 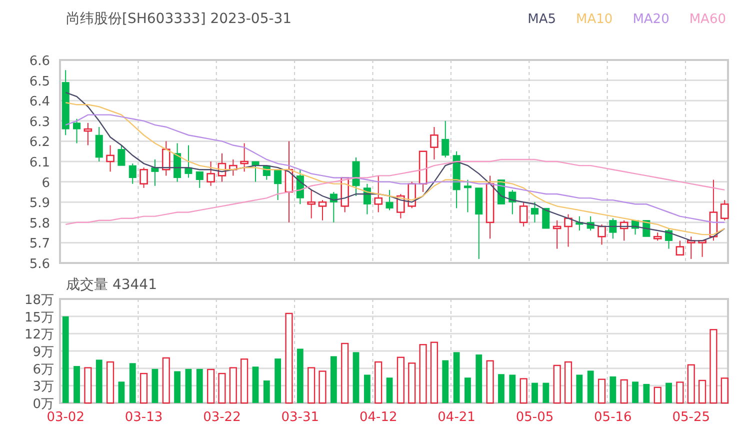 What do you see at coordinates (613, 417) in the screenshot?
I see `date-label: 05-16` at bounding box center [613, 417].